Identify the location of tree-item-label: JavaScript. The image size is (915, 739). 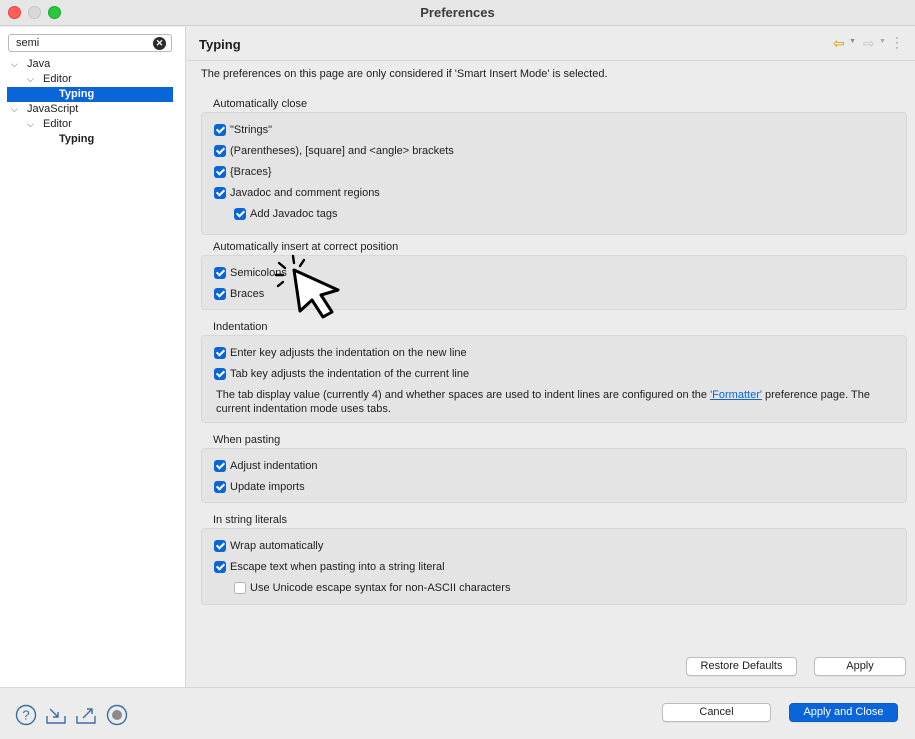
(53, 109).